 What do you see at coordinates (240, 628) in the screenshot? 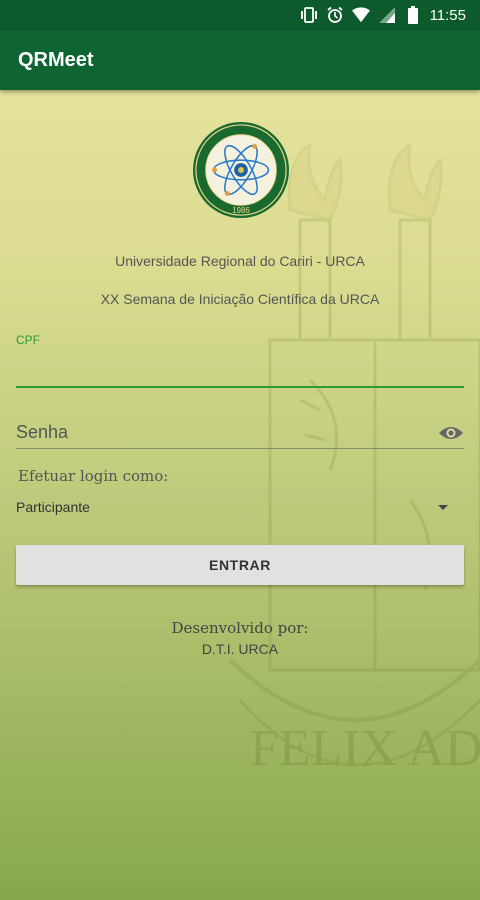
I see `developed-by-label: Desenvolvido por:` at bounding box center [240, 628].